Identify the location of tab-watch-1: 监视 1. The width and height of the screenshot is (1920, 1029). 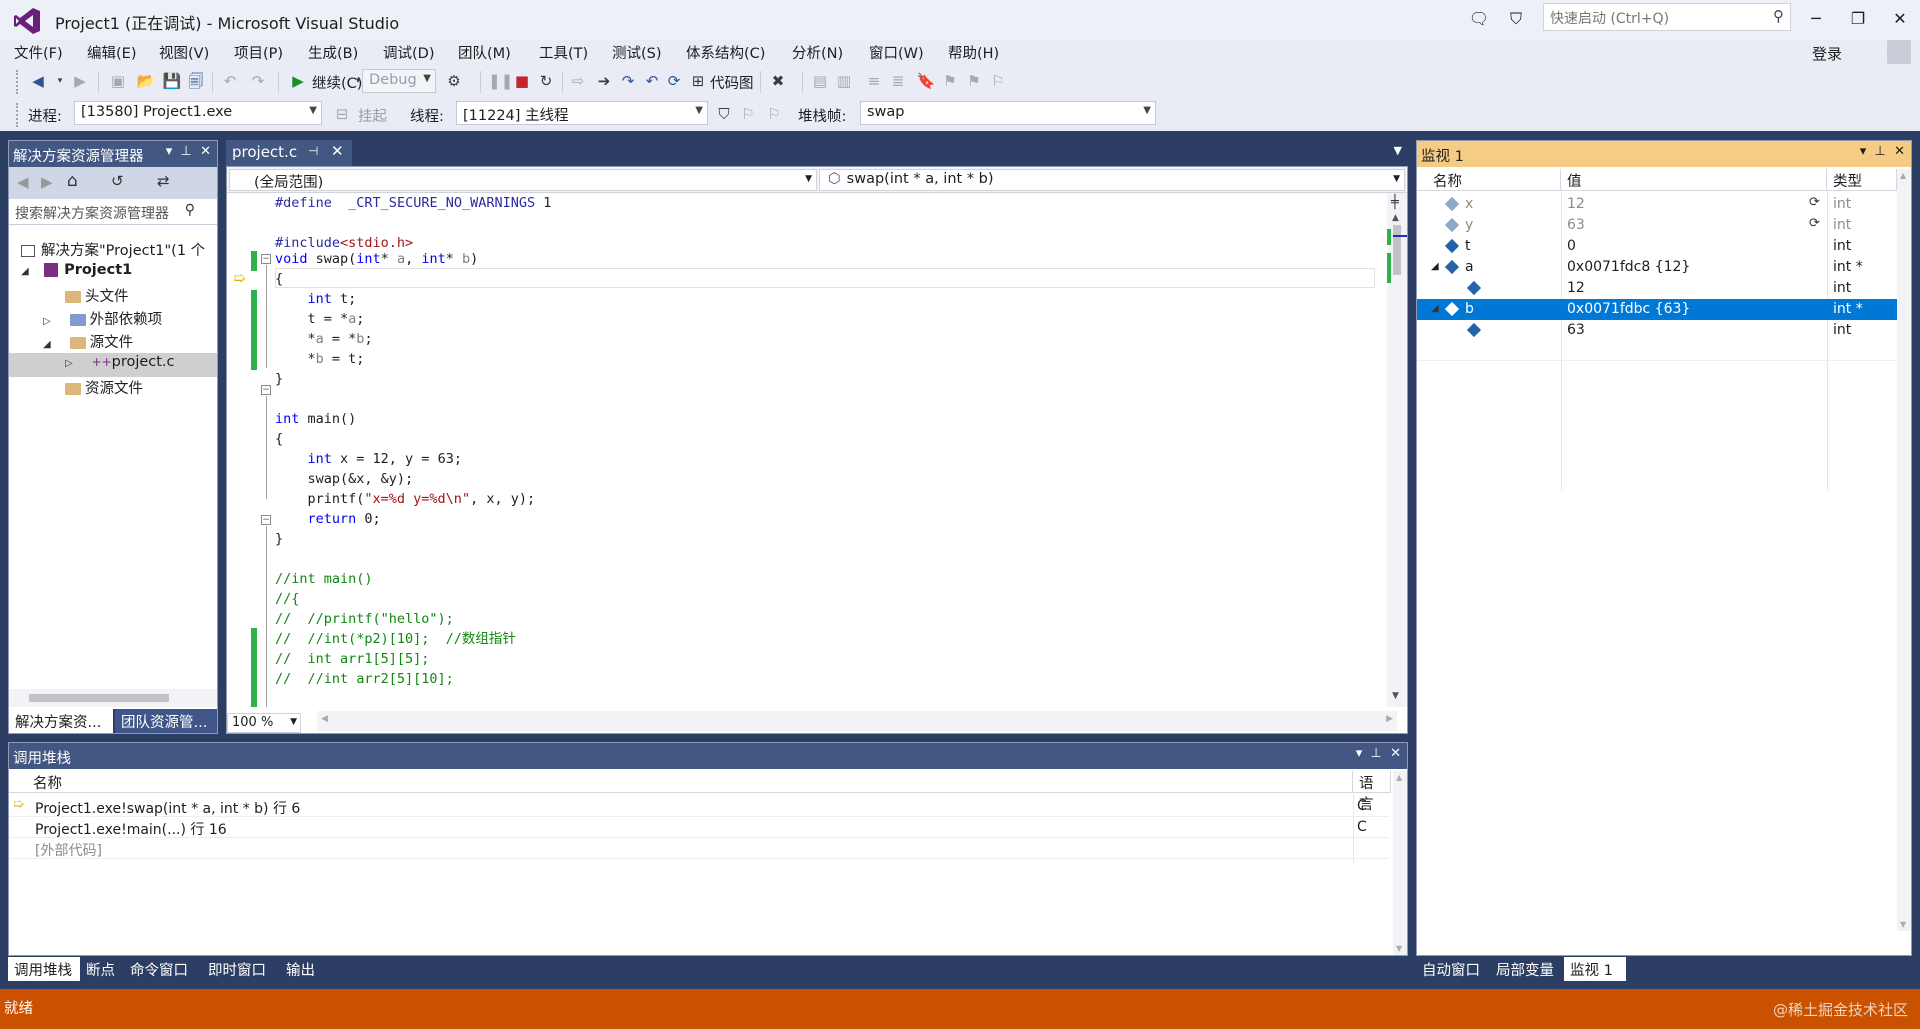
(1595, 969).